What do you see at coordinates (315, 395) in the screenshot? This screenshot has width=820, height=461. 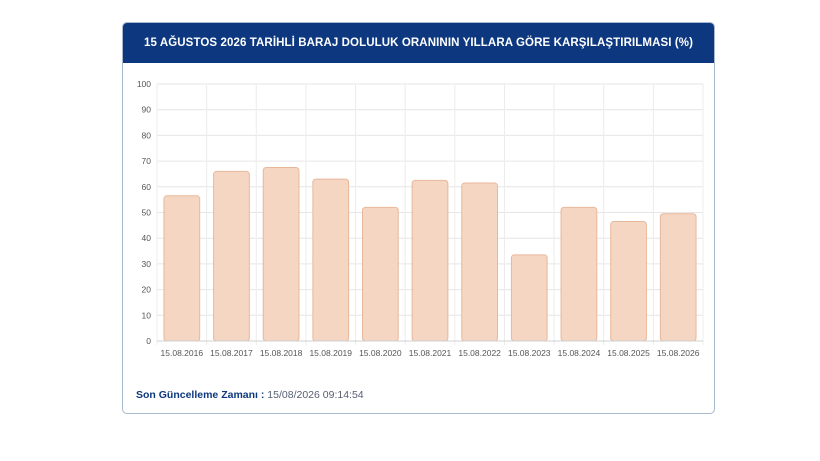 I see `last-update-value: 15/08/2026 09:14:54` at bounding box center [315, 395].